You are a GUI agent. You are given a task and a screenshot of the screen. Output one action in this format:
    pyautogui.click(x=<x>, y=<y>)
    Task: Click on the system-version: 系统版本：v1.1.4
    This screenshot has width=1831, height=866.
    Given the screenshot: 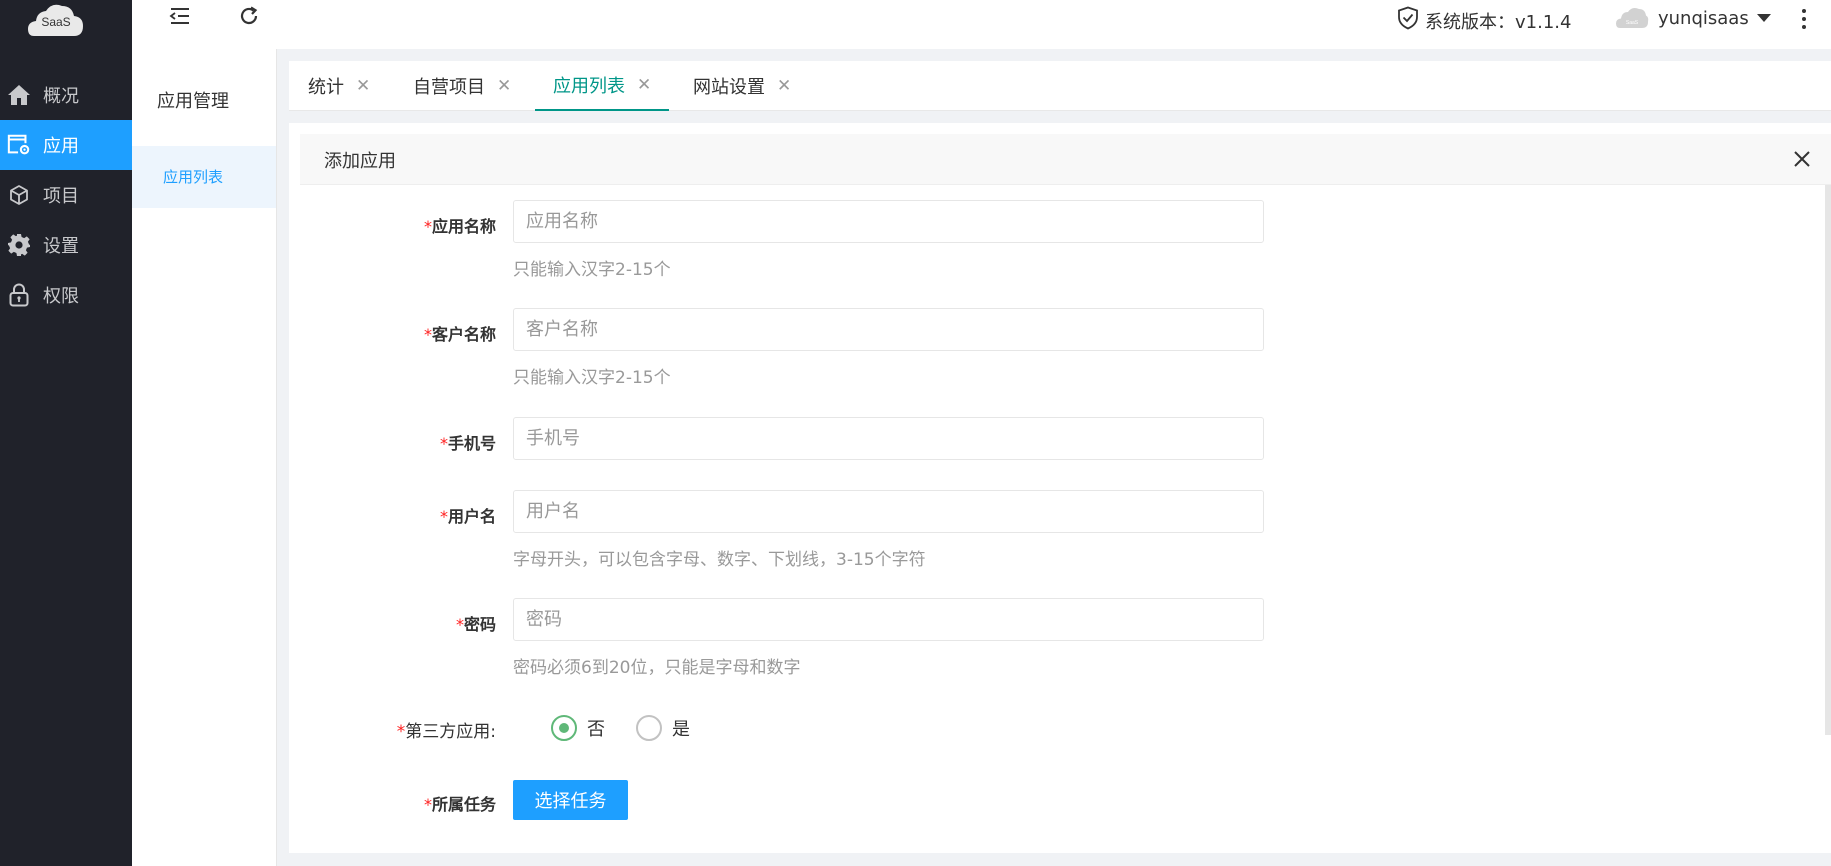 What is the action you would take?
    pyautogui.click(x=1484, y=20)
    